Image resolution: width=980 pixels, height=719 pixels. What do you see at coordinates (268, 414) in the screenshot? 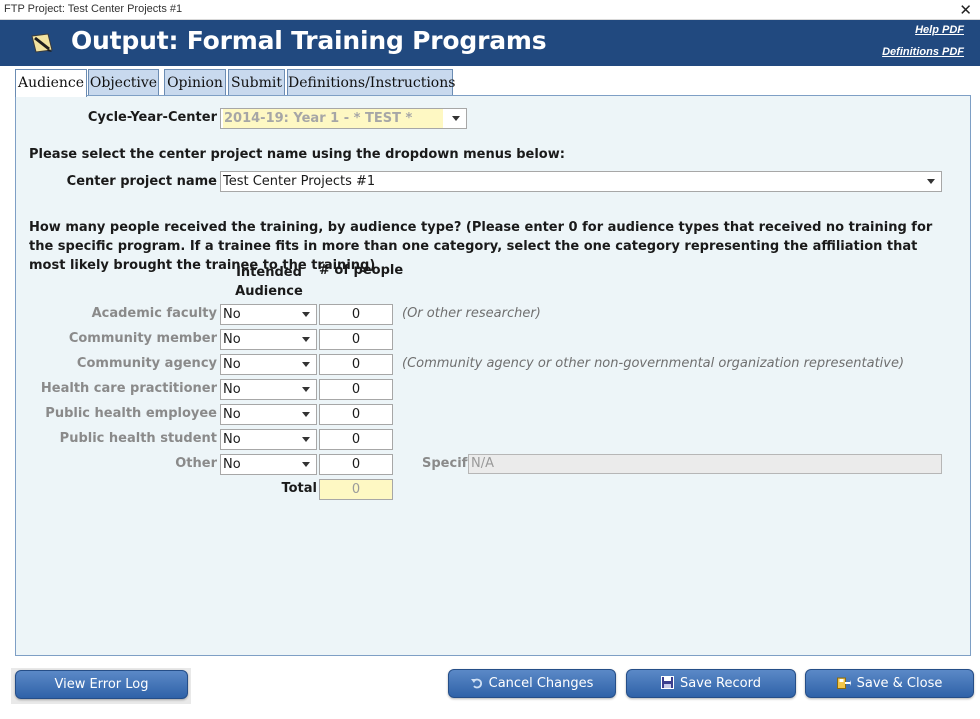
I see `intended-select-public-health-employee: No` at bounding box center [268, 414].